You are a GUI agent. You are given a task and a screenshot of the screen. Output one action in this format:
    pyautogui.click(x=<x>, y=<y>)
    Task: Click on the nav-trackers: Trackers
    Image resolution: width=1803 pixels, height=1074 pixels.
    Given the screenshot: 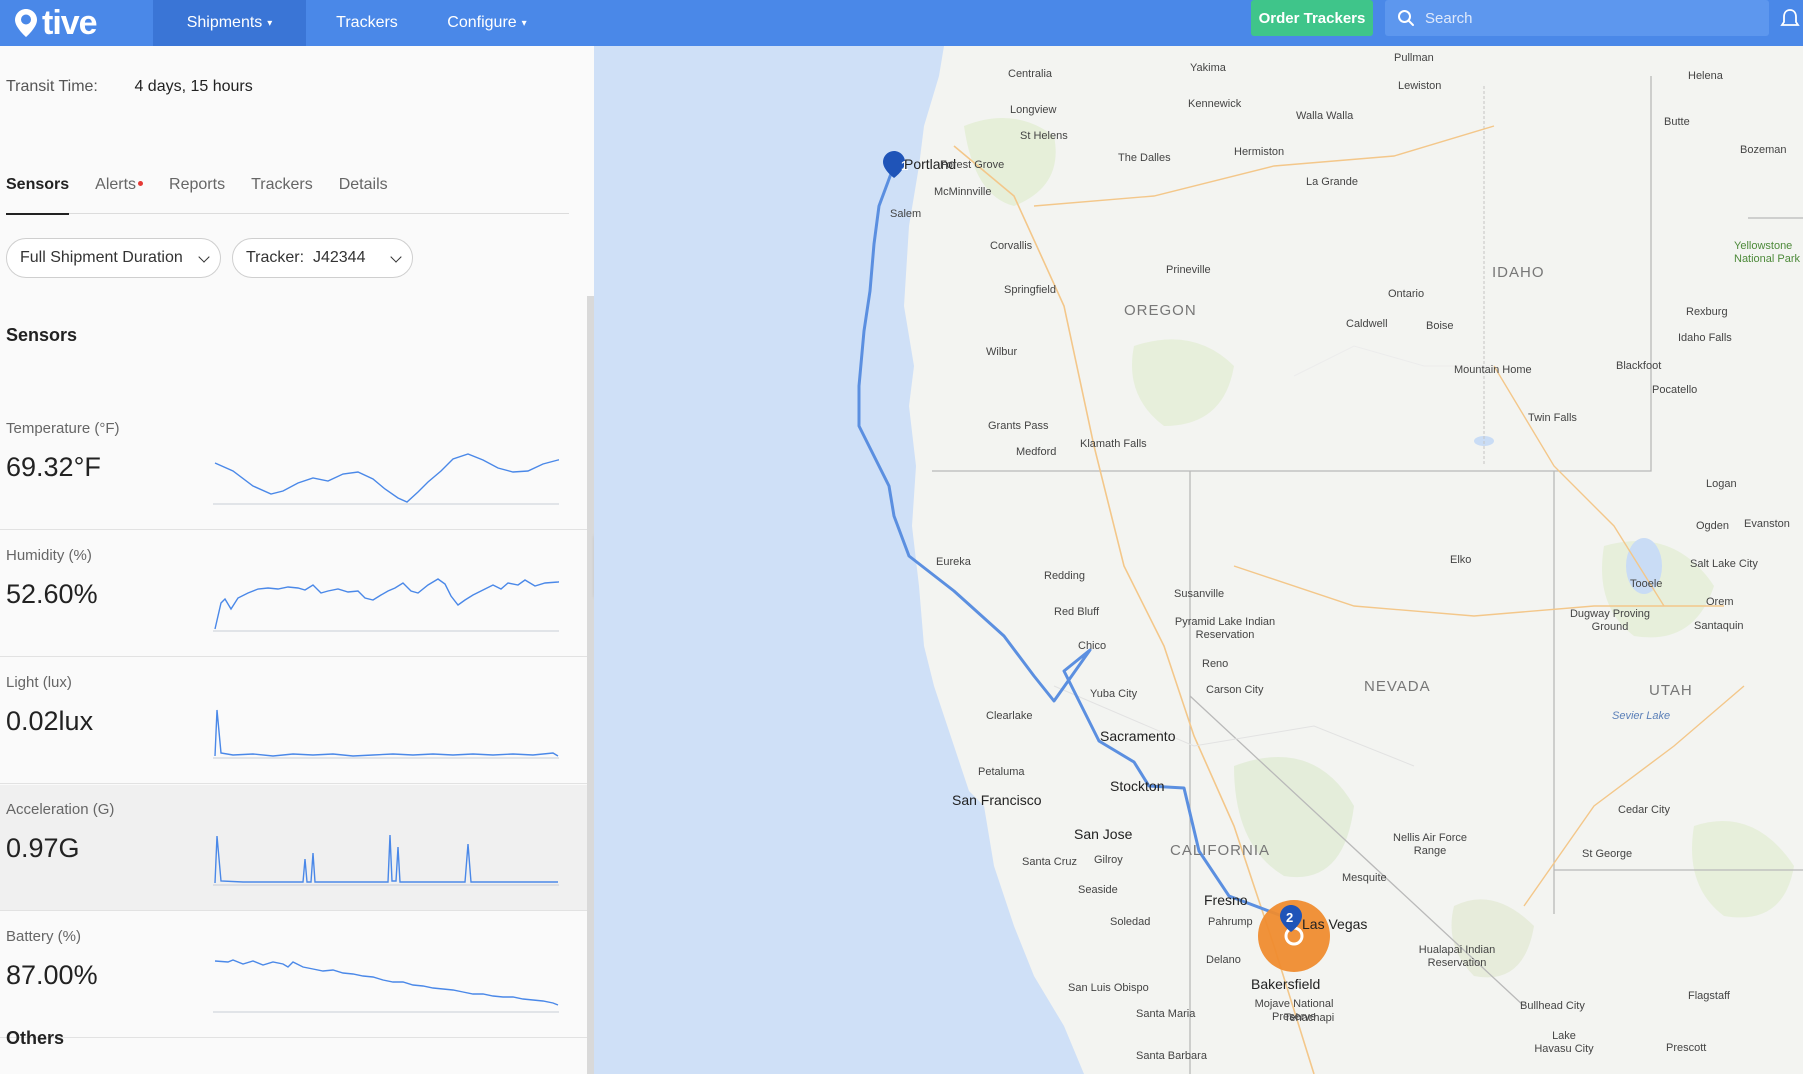 What is the action you would take?
    pyautogui.click(x=367, y=23)
    